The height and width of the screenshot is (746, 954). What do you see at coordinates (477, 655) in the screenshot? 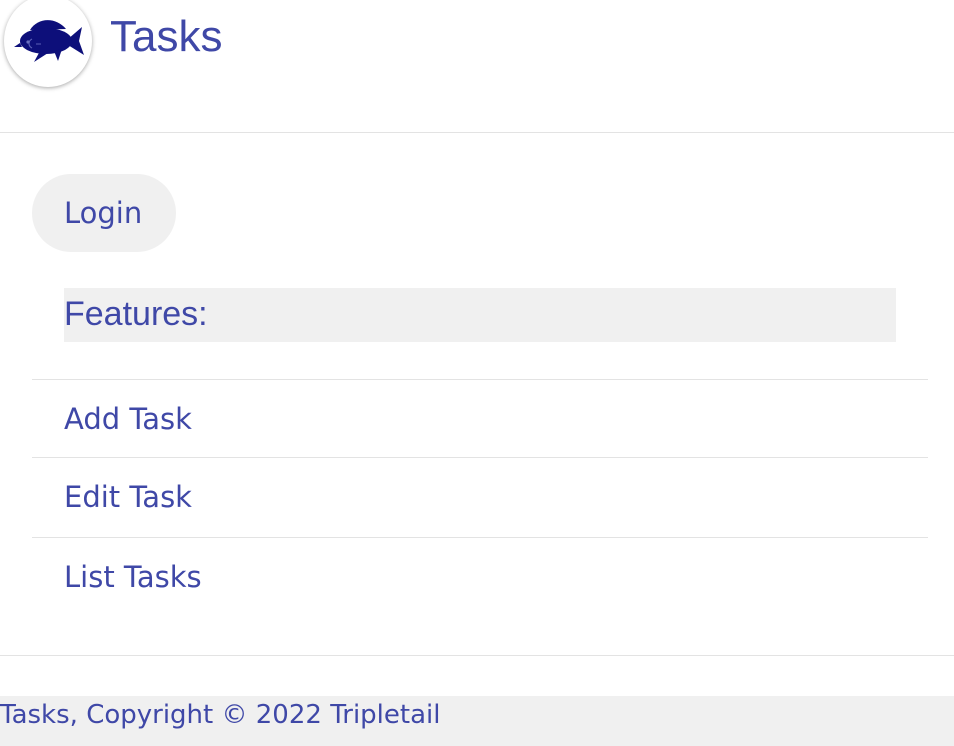
I see `footer-divider` at bounding box center [477, 655].